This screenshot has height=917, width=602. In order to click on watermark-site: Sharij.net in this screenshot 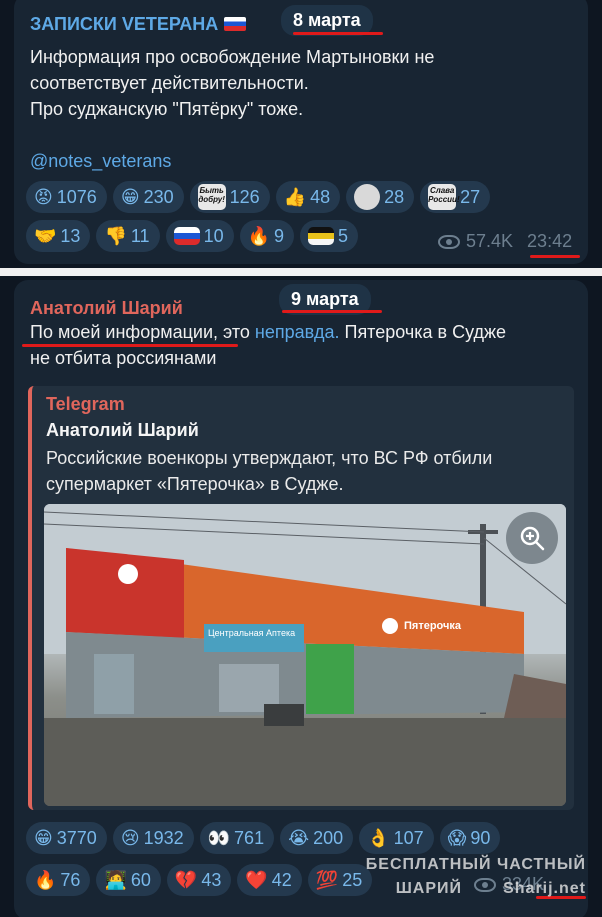, I will do `click(544, 888)`.